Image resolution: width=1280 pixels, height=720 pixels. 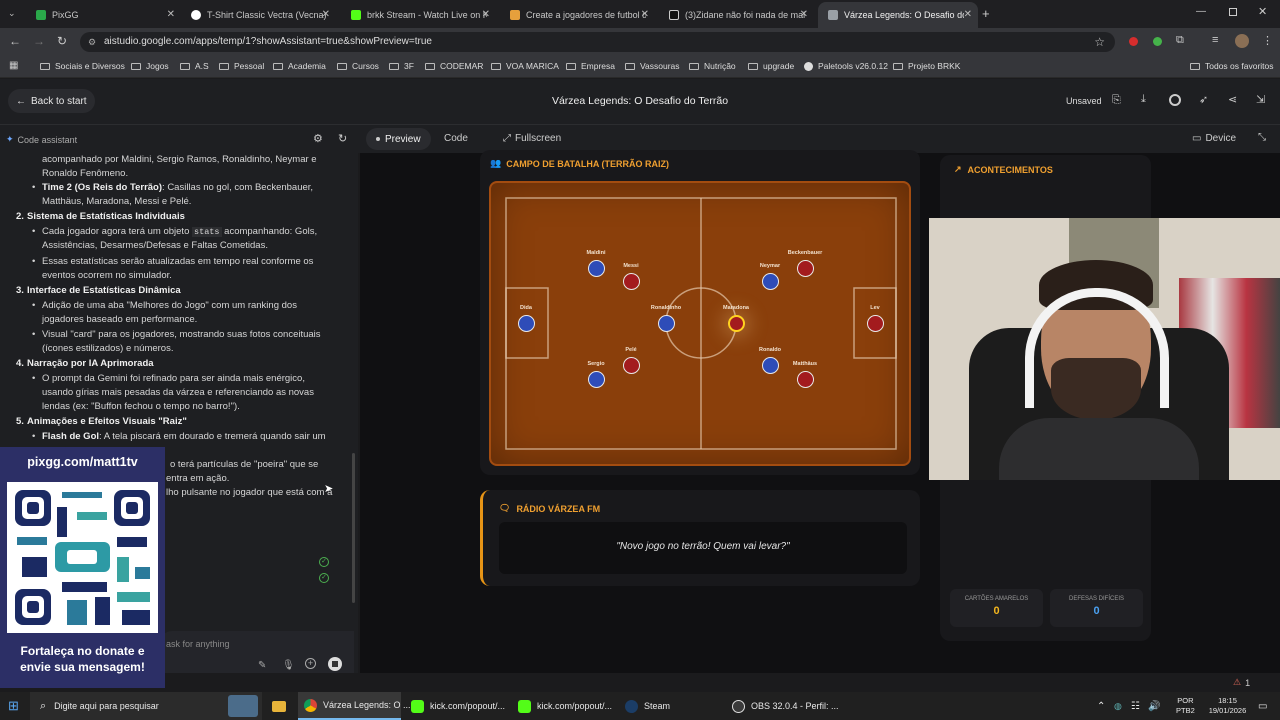 I want to click on taskbar-item-steam: Steam, so click(x=670, y=706).